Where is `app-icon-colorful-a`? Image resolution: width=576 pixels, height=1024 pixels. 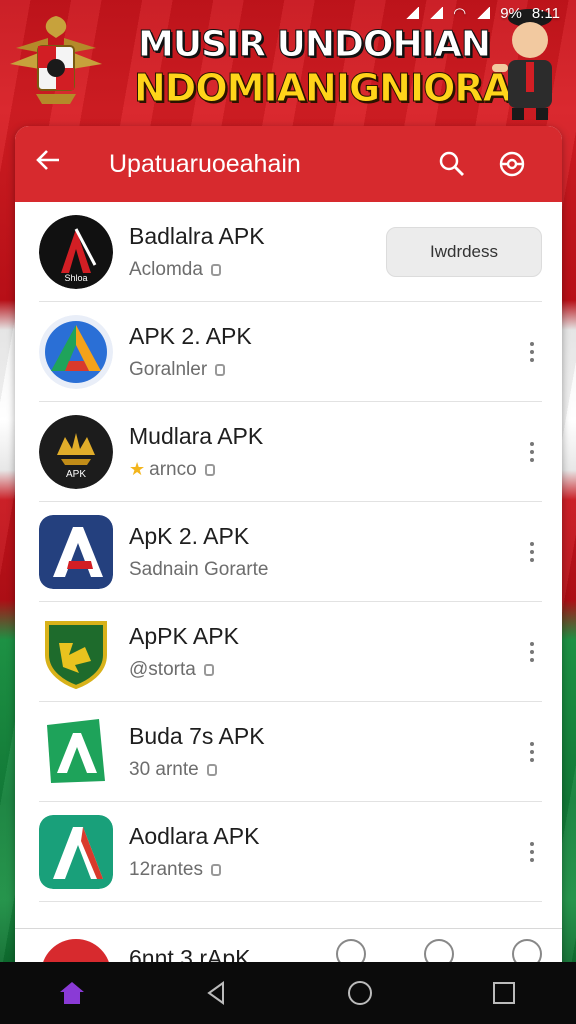
app-icon-colorful-a is located at coordinates (76, 351).